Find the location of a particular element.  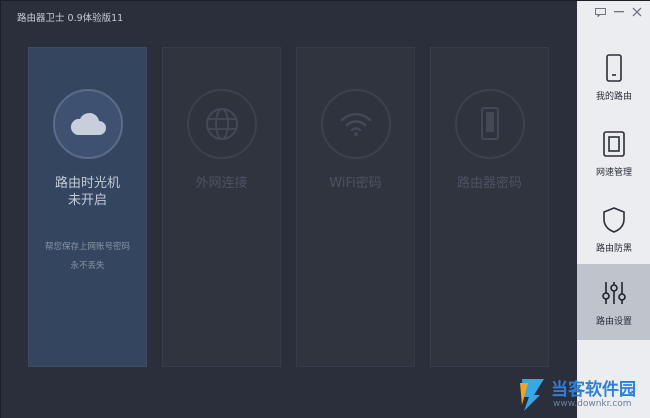

watermark-text: 当客软件园 is located at coordinates (593, 390).